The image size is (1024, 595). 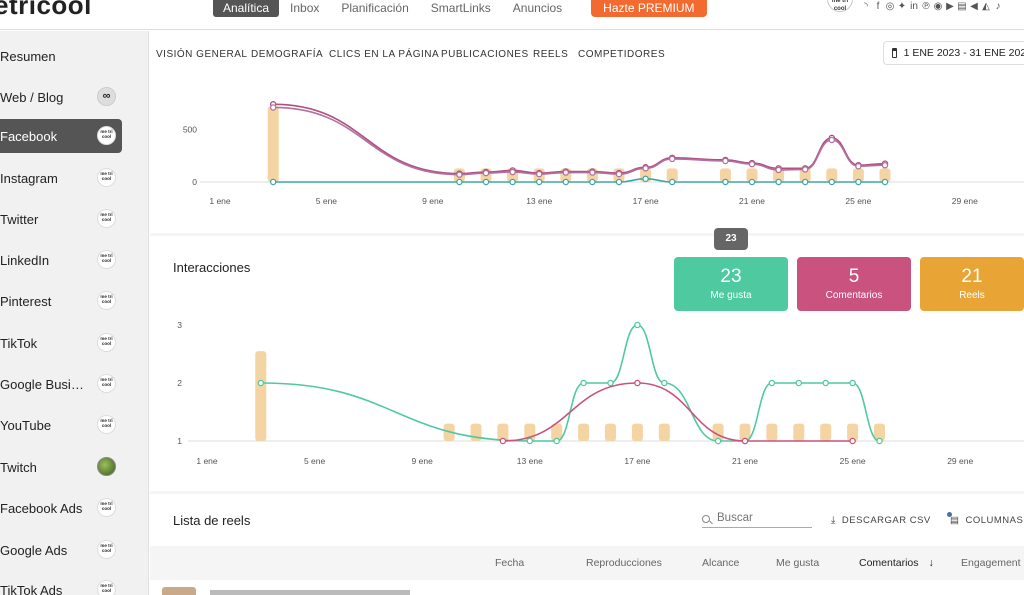 I want to click on nav-tab-anuncios: Anuncios, so click(x=537, y=8).